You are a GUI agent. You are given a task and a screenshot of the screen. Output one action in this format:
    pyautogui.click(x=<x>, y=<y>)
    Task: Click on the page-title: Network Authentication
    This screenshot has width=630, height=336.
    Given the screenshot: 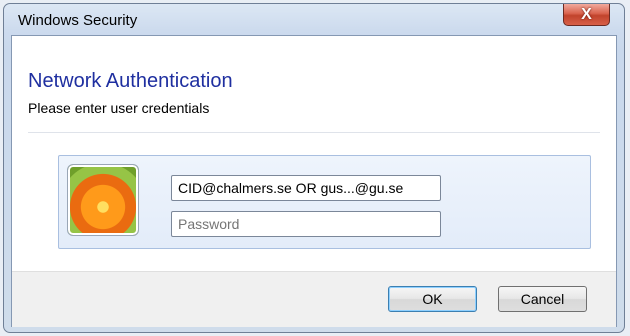 What is the action you would take?
    pyautogui.click(x=130, y=81)
    